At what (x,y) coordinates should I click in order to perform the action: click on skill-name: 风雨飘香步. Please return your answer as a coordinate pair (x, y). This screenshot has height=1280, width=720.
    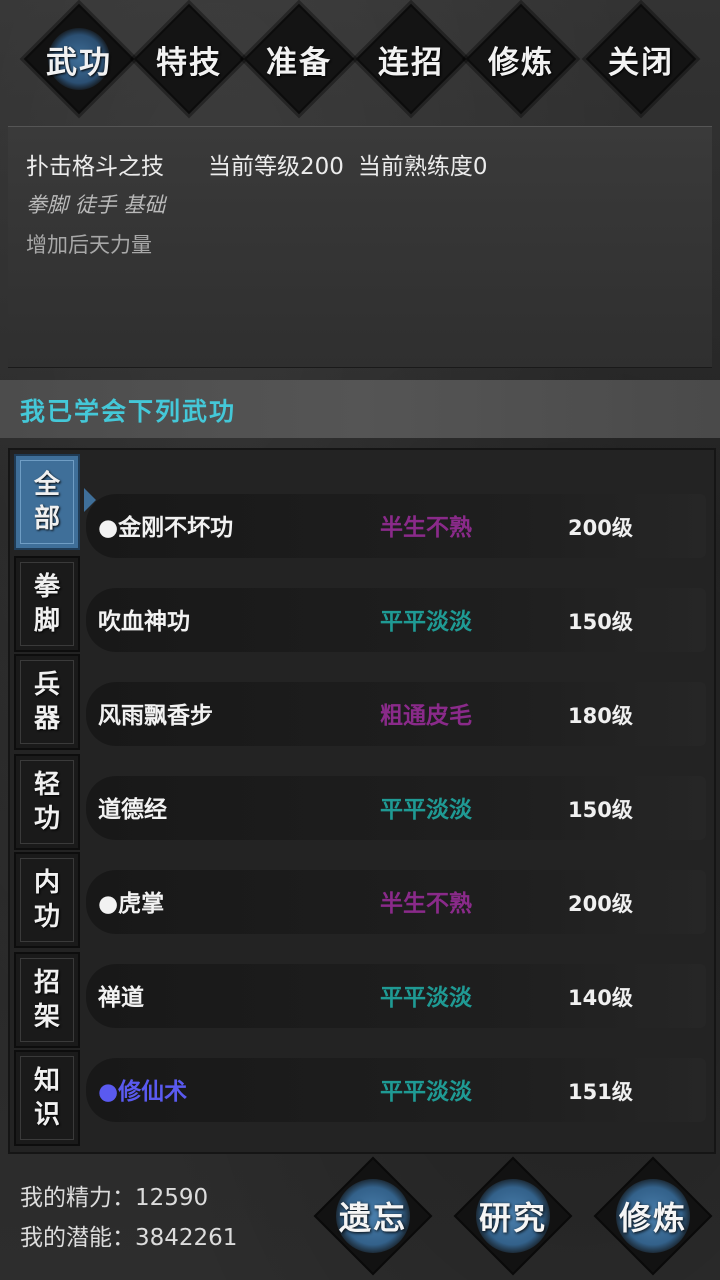
    Looking at the image, I should click on (155, 716).